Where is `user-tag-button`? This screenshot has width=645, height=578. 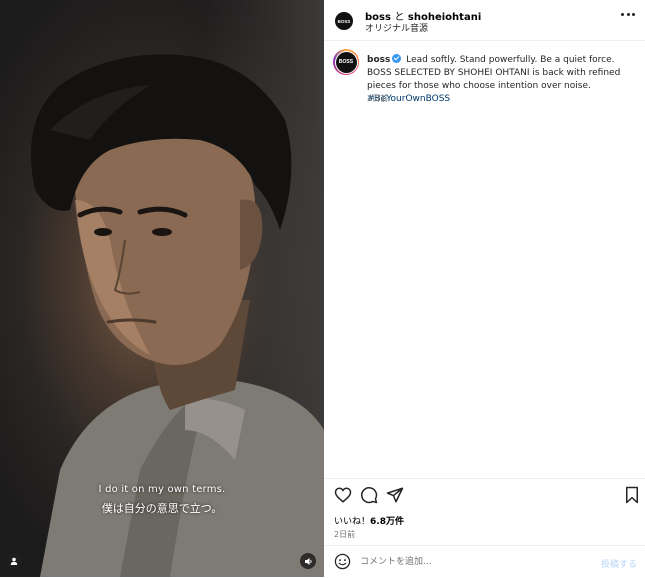
user-tag-button is located at coordinates (14, 561).